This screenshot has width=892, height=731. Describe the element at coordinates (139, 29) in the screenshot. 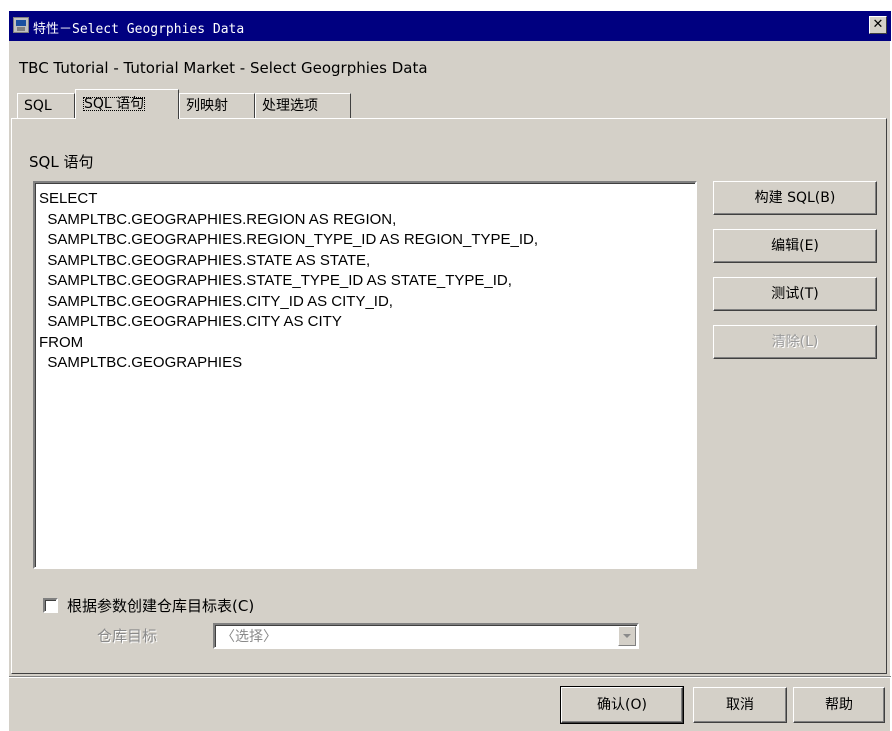

I see `window-title: 特性－Select Geogrphies Data` at that location.